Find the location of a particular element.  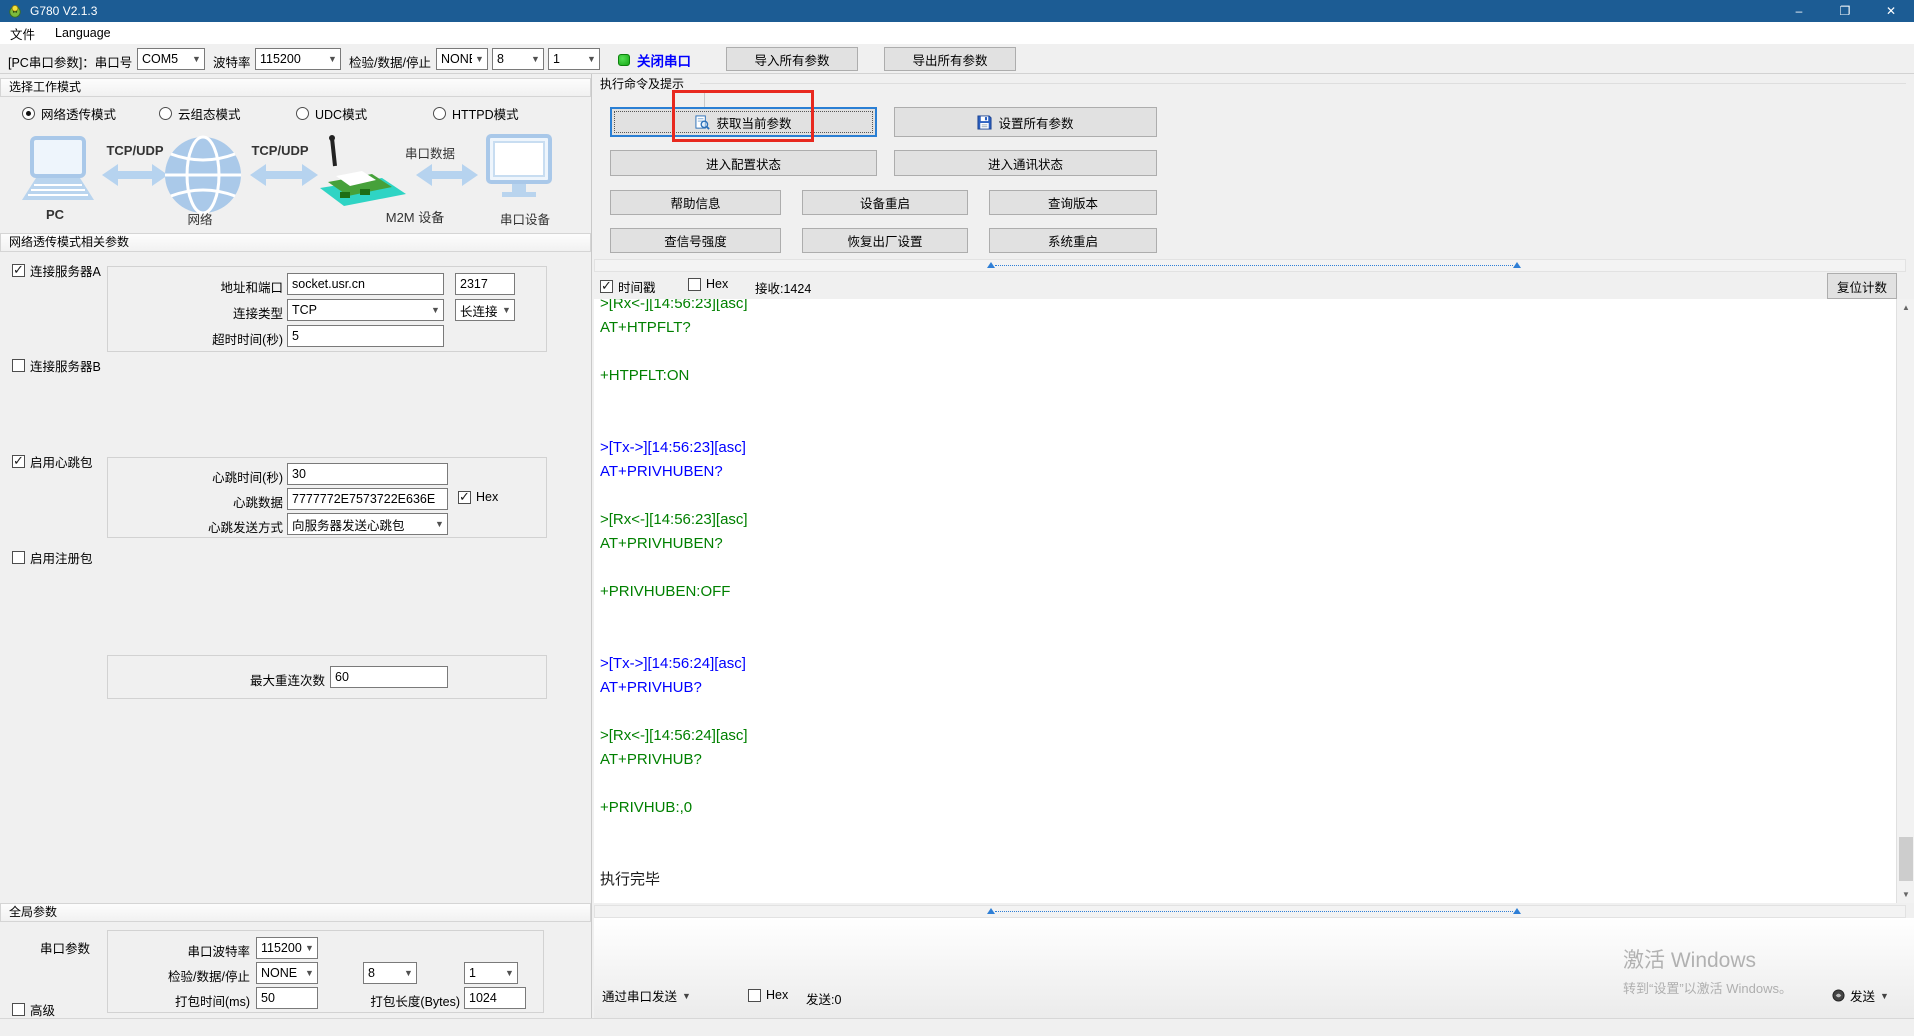

signal-strength-button: 查信号强度 is located at coordinates (695, 240).